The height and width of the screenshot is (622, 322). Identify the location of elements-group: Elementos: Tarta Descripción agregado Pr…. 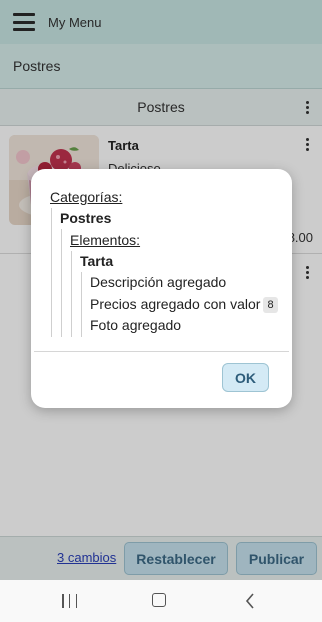
(173, 283).